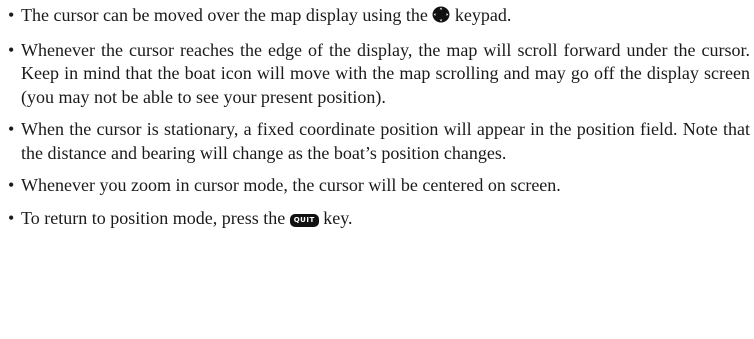  I want to click on bullet-text-before: To return to position mode, press the, so click(153, 217).